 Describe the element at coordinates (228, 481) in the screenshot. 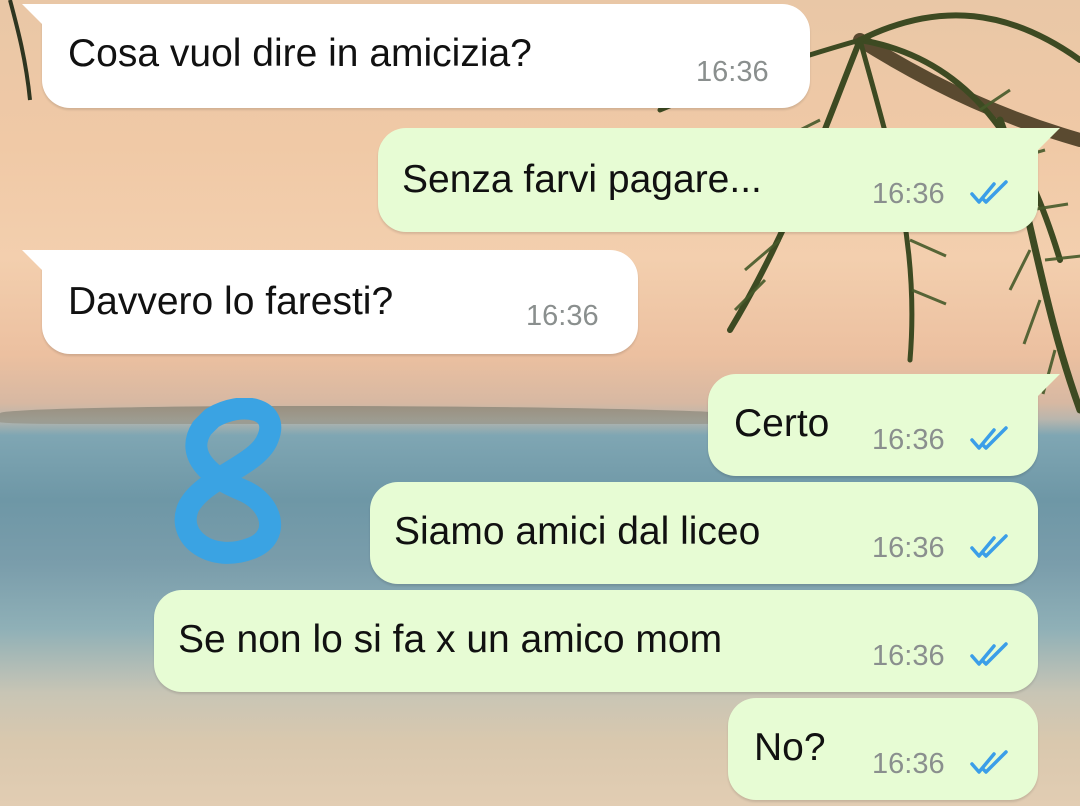

I see `handwritten-eight-annotation` at that location.